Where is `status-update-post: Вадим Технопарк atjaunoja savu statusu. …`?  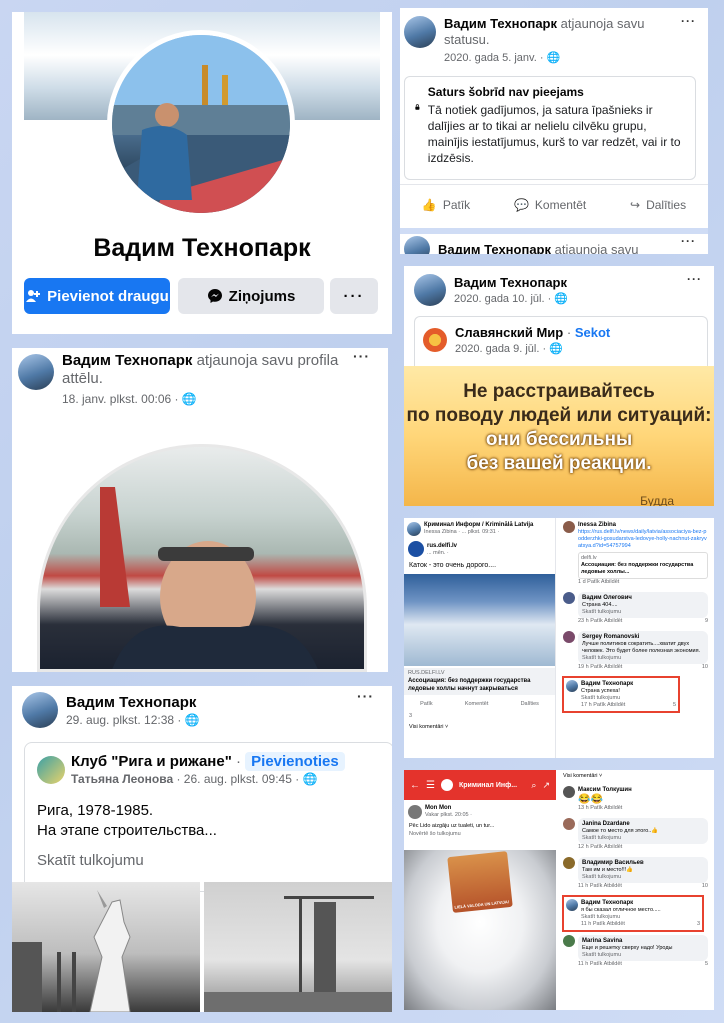 status-update-post: Вадим Технопарк atjaunoja savu statusu. … is located at coordinates (554, 131).